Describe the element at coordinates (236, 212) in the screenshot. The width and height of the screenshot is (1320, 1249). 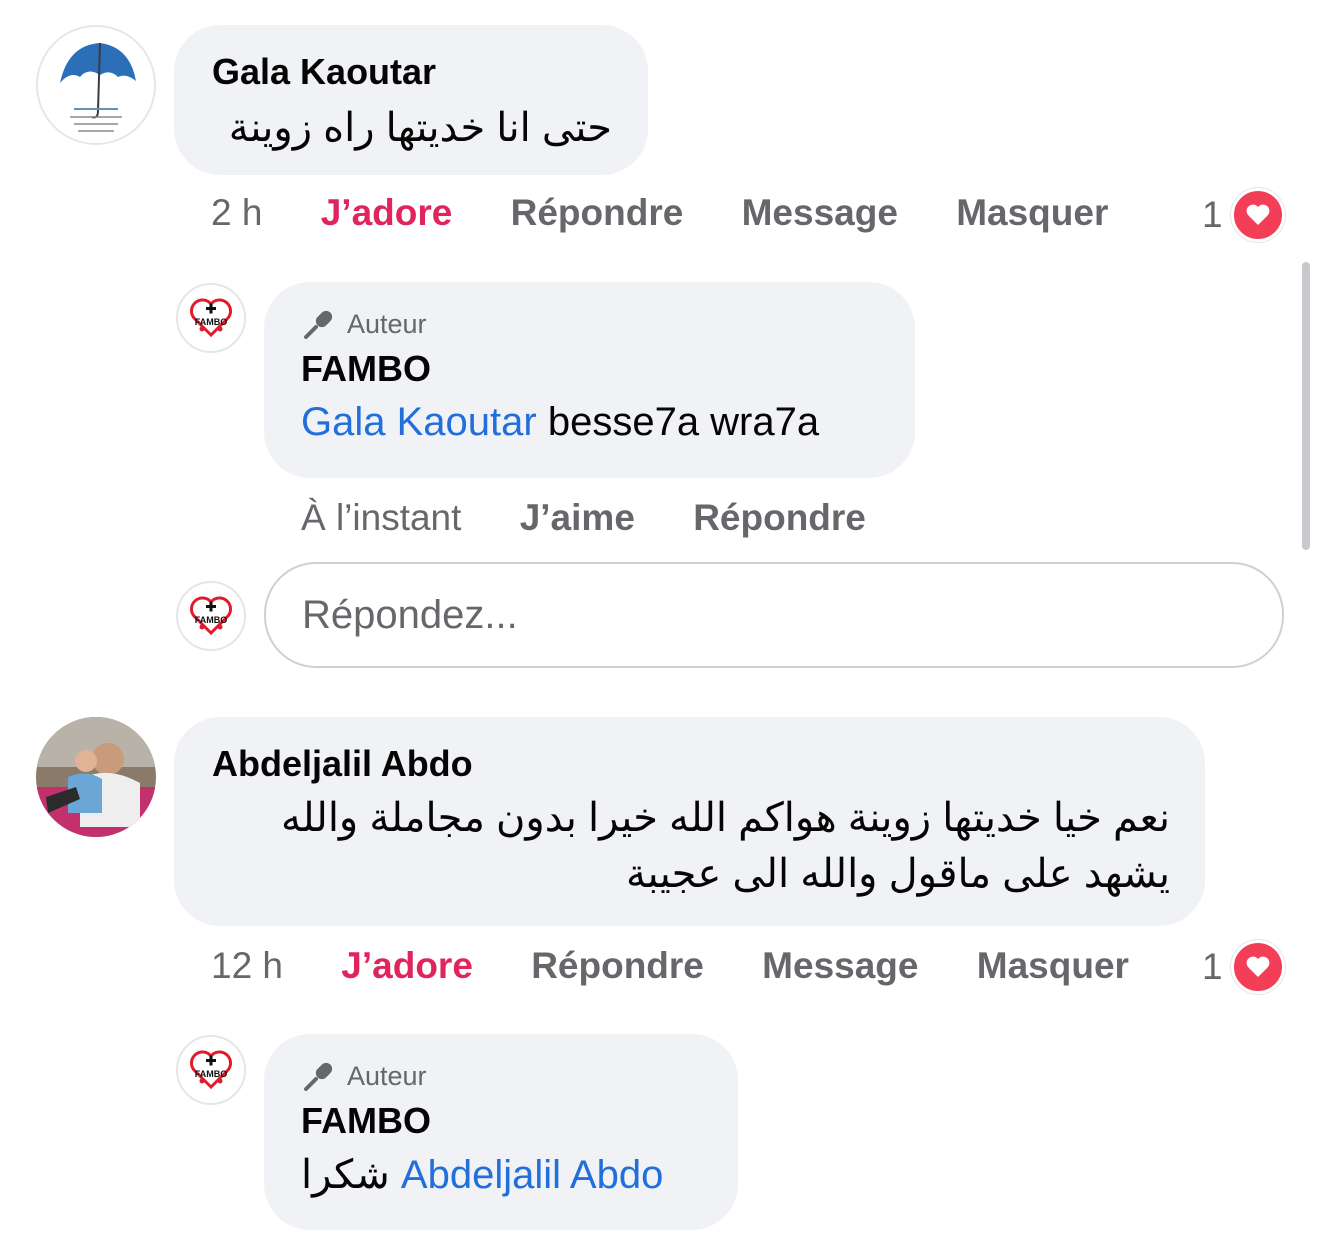
I see `comment-time: 2 h` at that location.